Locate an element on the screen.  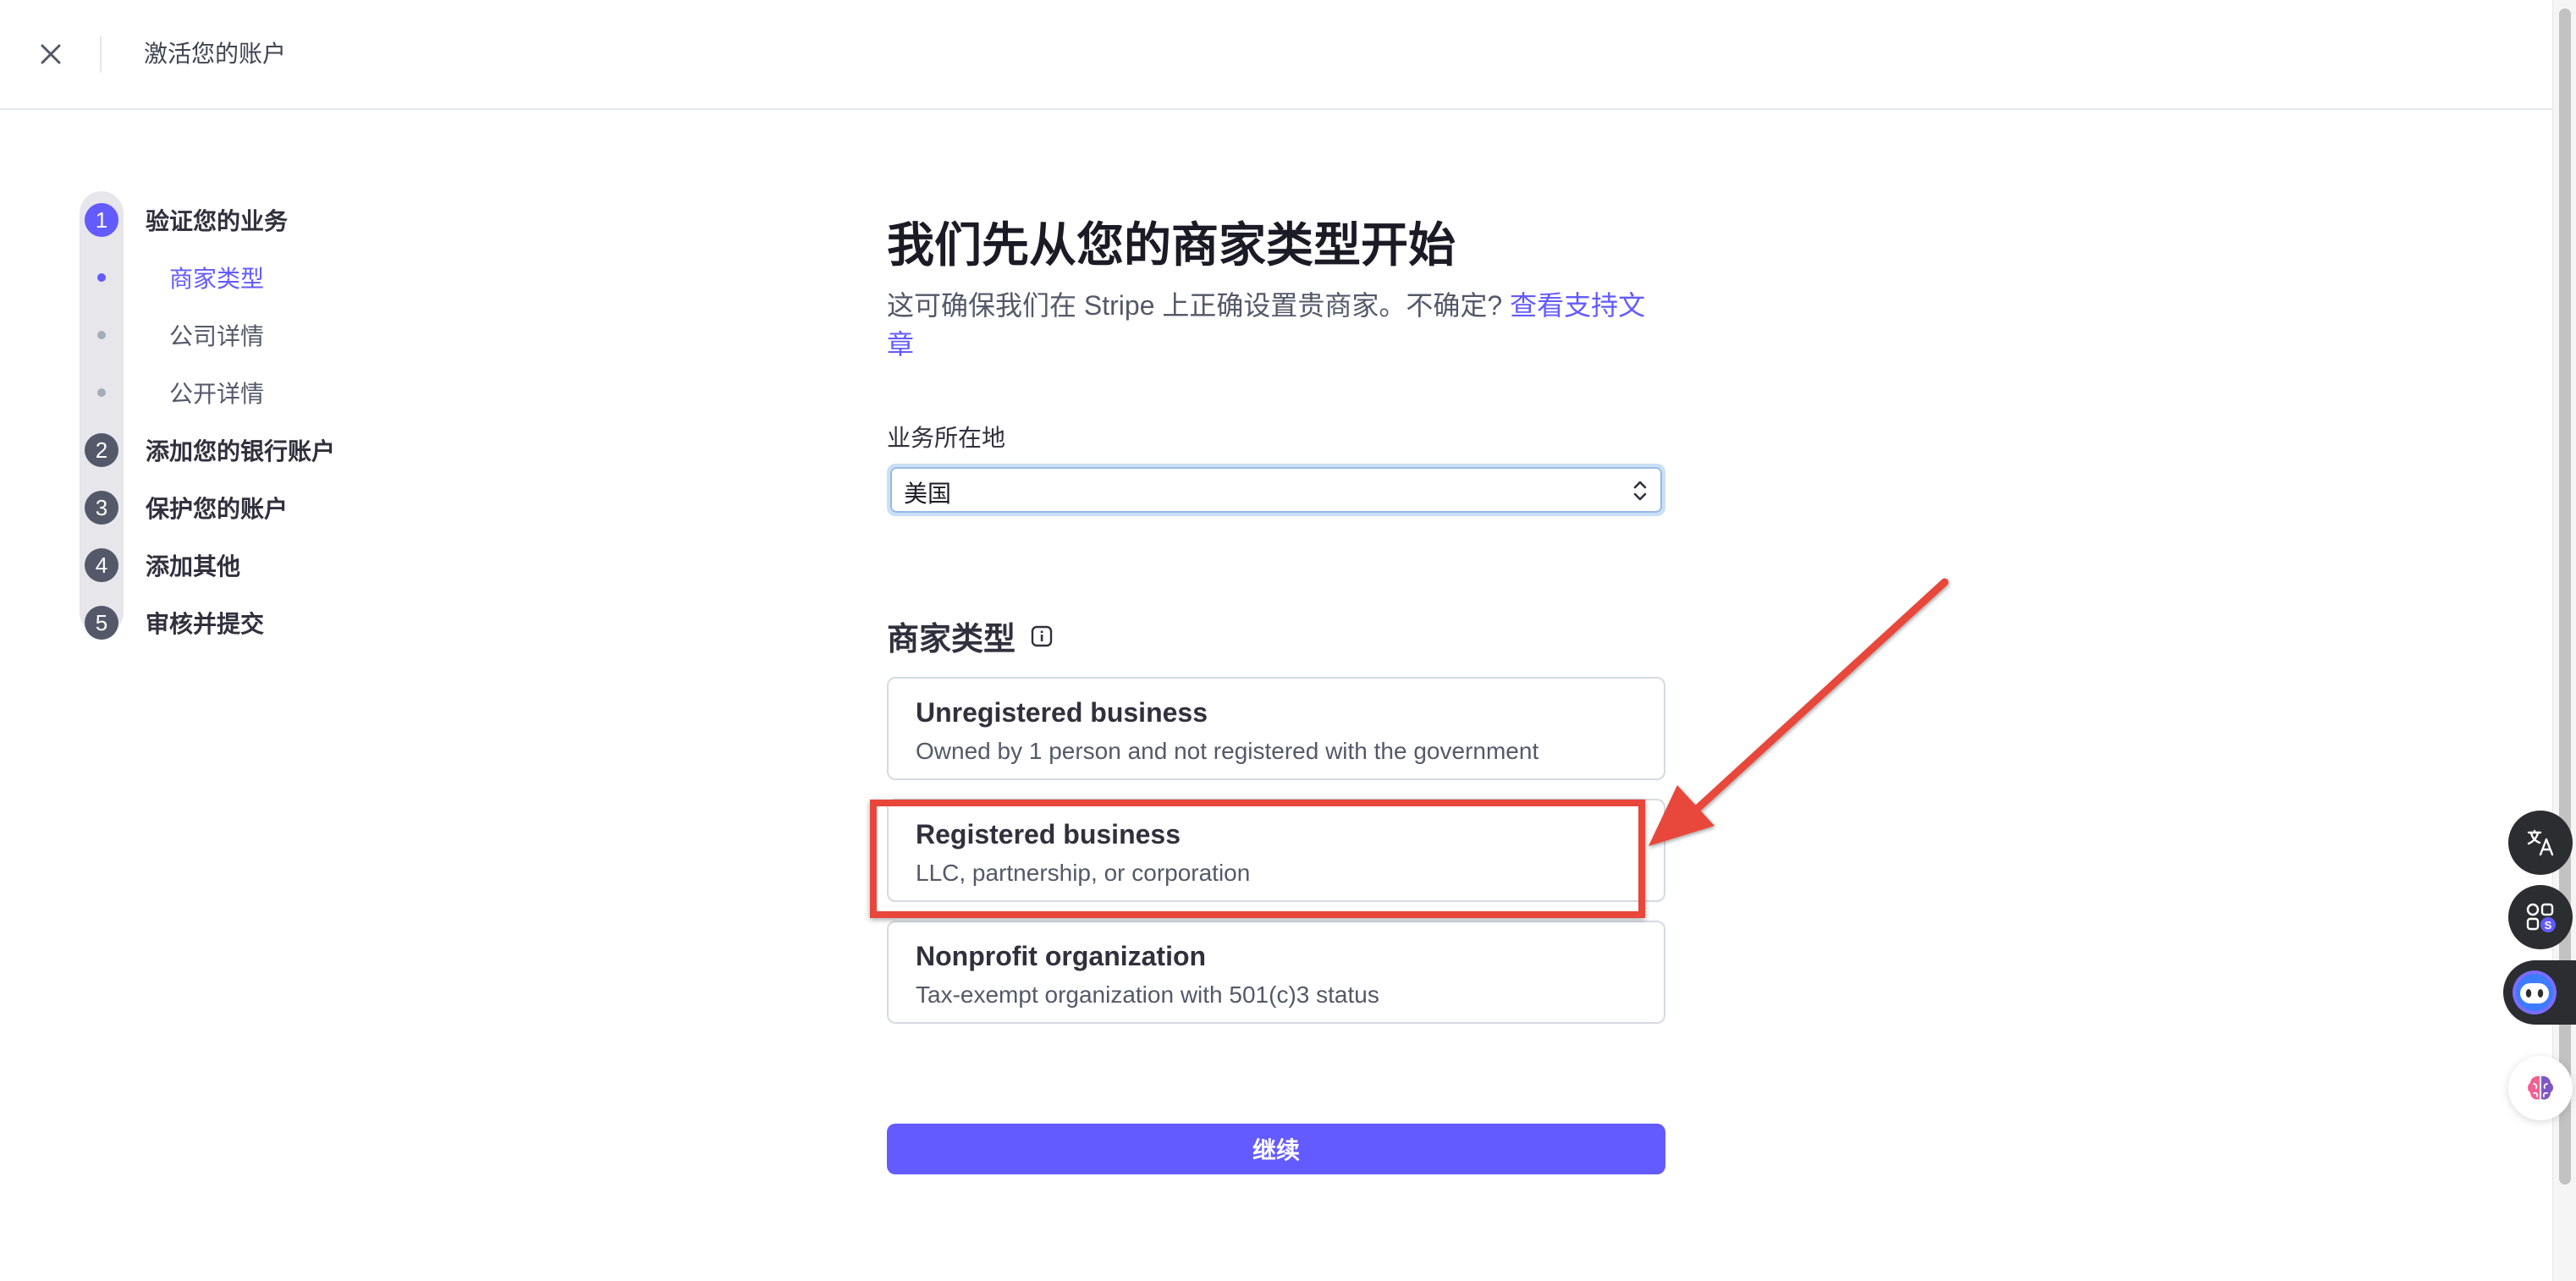
substep-label: 商家类型 is located at coordinates (217, 279).